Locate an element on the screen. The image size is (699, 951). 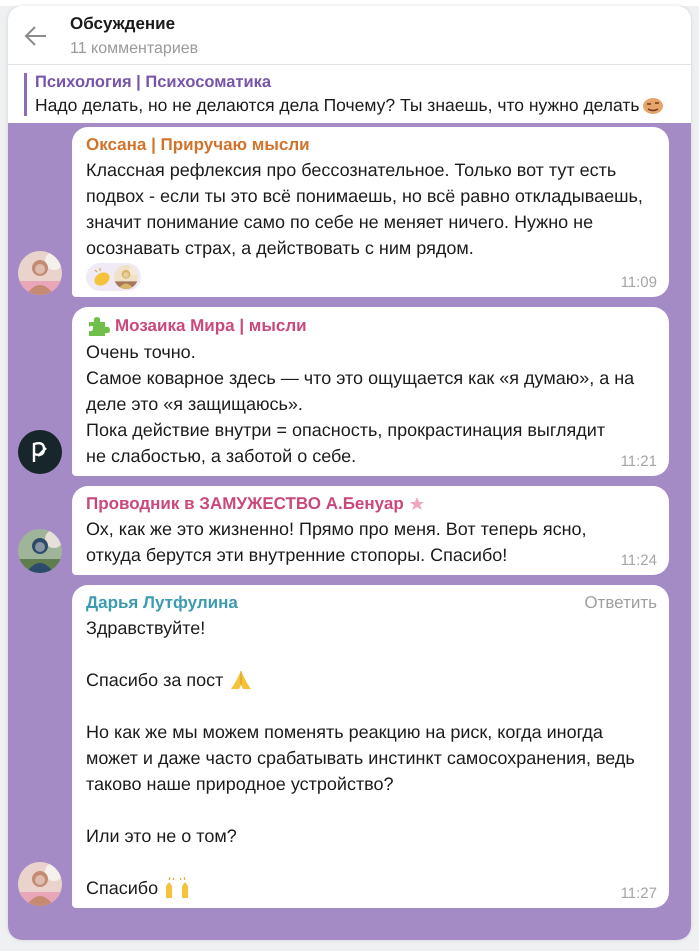
clapping-hands-icon is located at coordinates (102, 277).